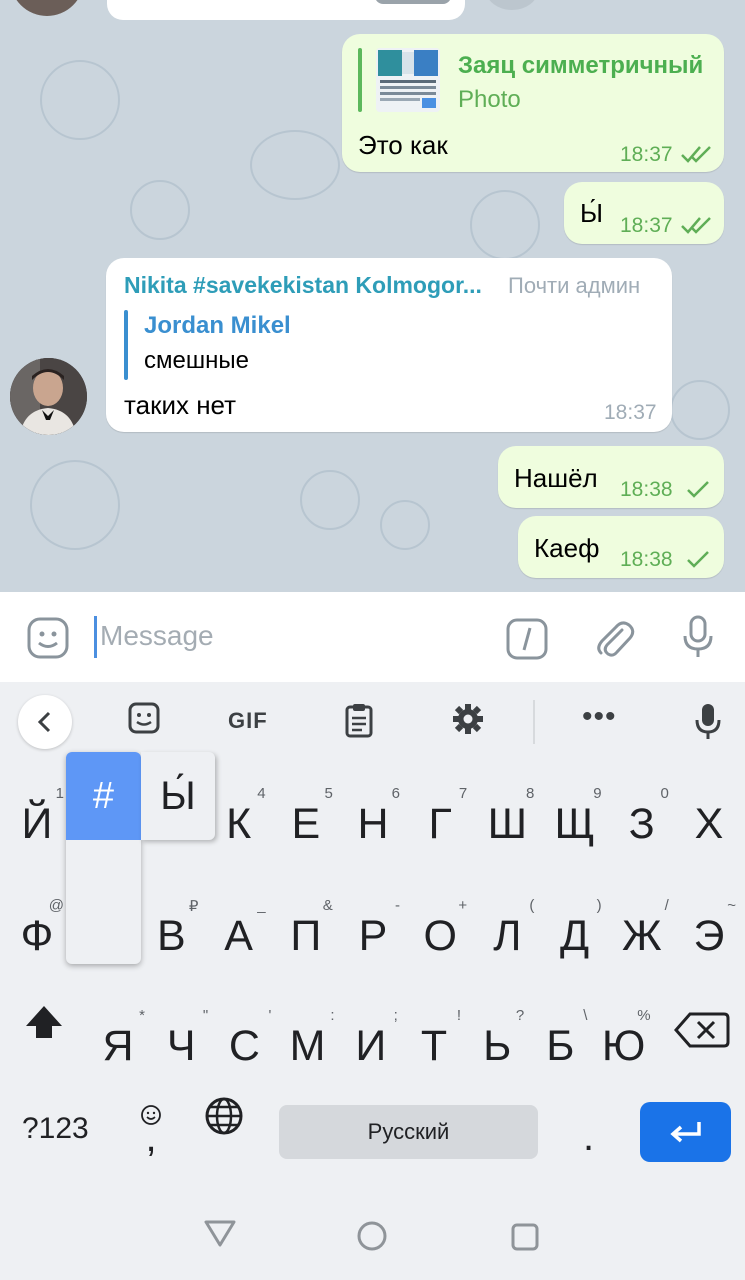 This screenshot has width=745, height=1280. I want to click on key-label: Х, so click(709, 824).